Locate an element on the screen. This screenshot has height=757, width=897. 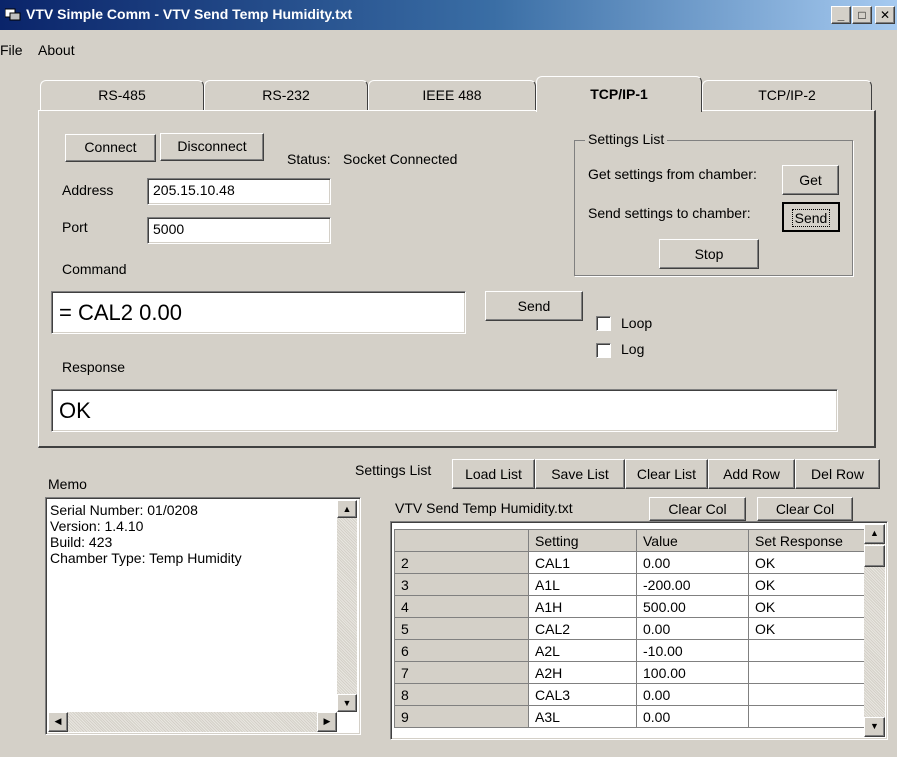
tab-ieee488: IEEE 488 is located at coordinates (452, 95).